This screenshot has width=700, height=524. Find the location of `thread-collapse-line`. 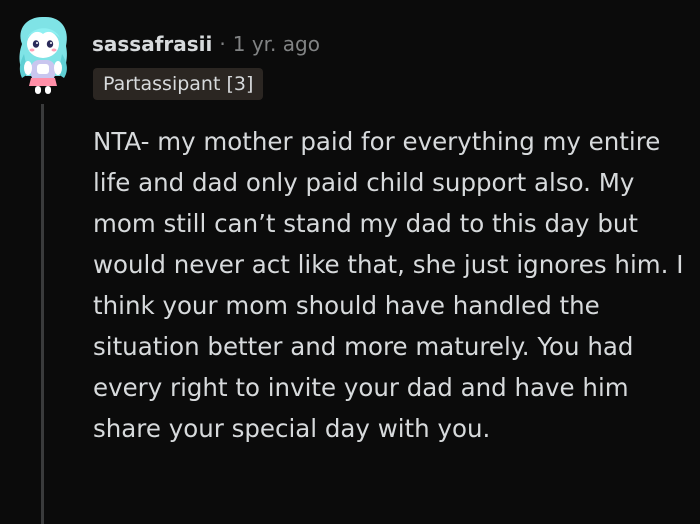

thread-collapse-line is located at coordinates (42, 314).